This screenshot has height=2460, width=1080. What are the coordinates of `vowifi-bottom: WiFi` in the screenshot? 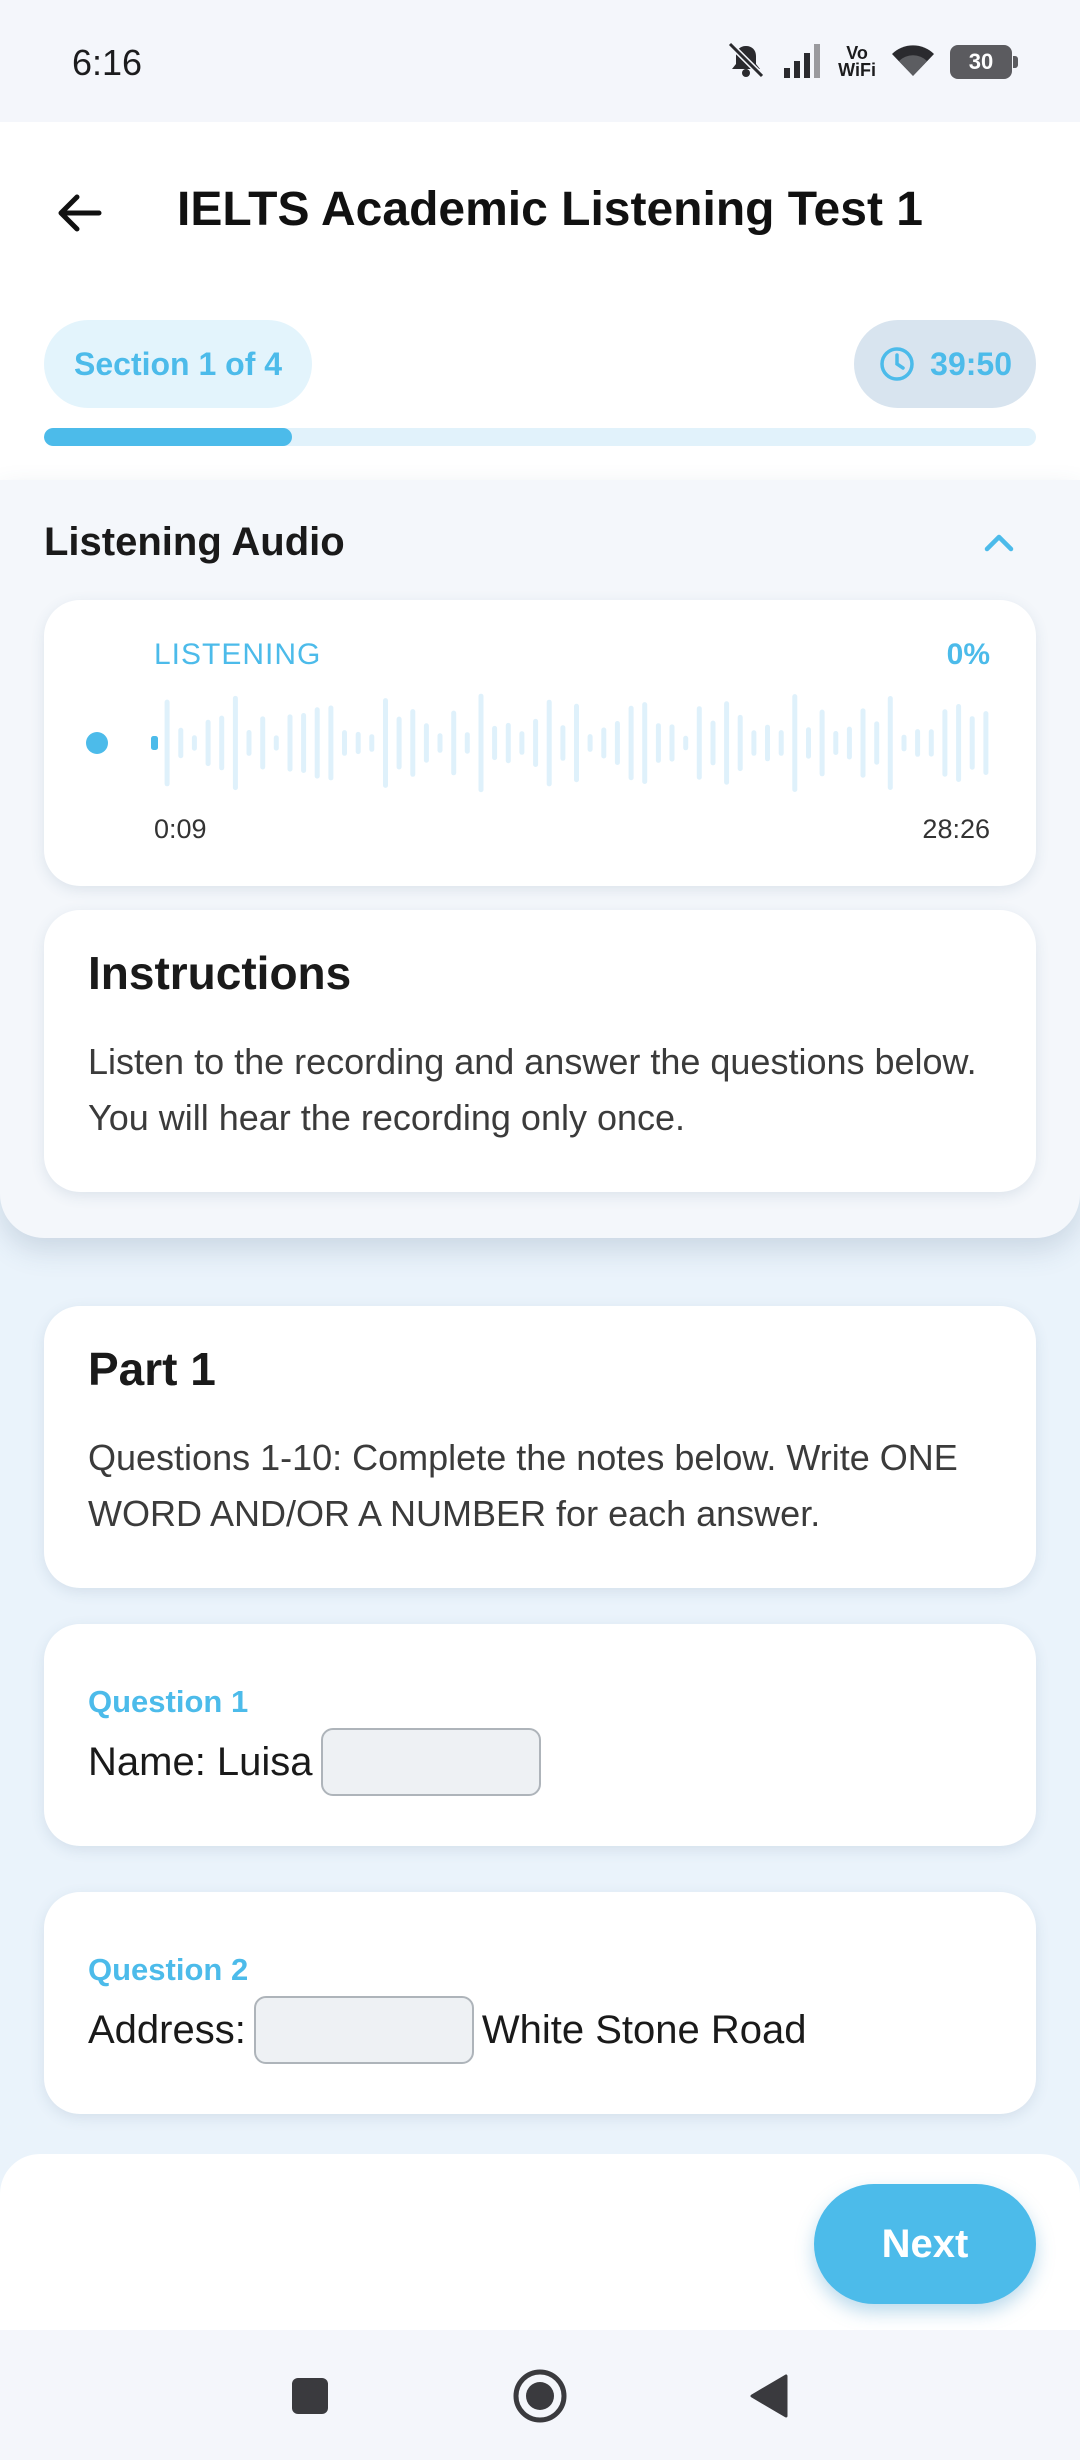 It's located at (857, 70).